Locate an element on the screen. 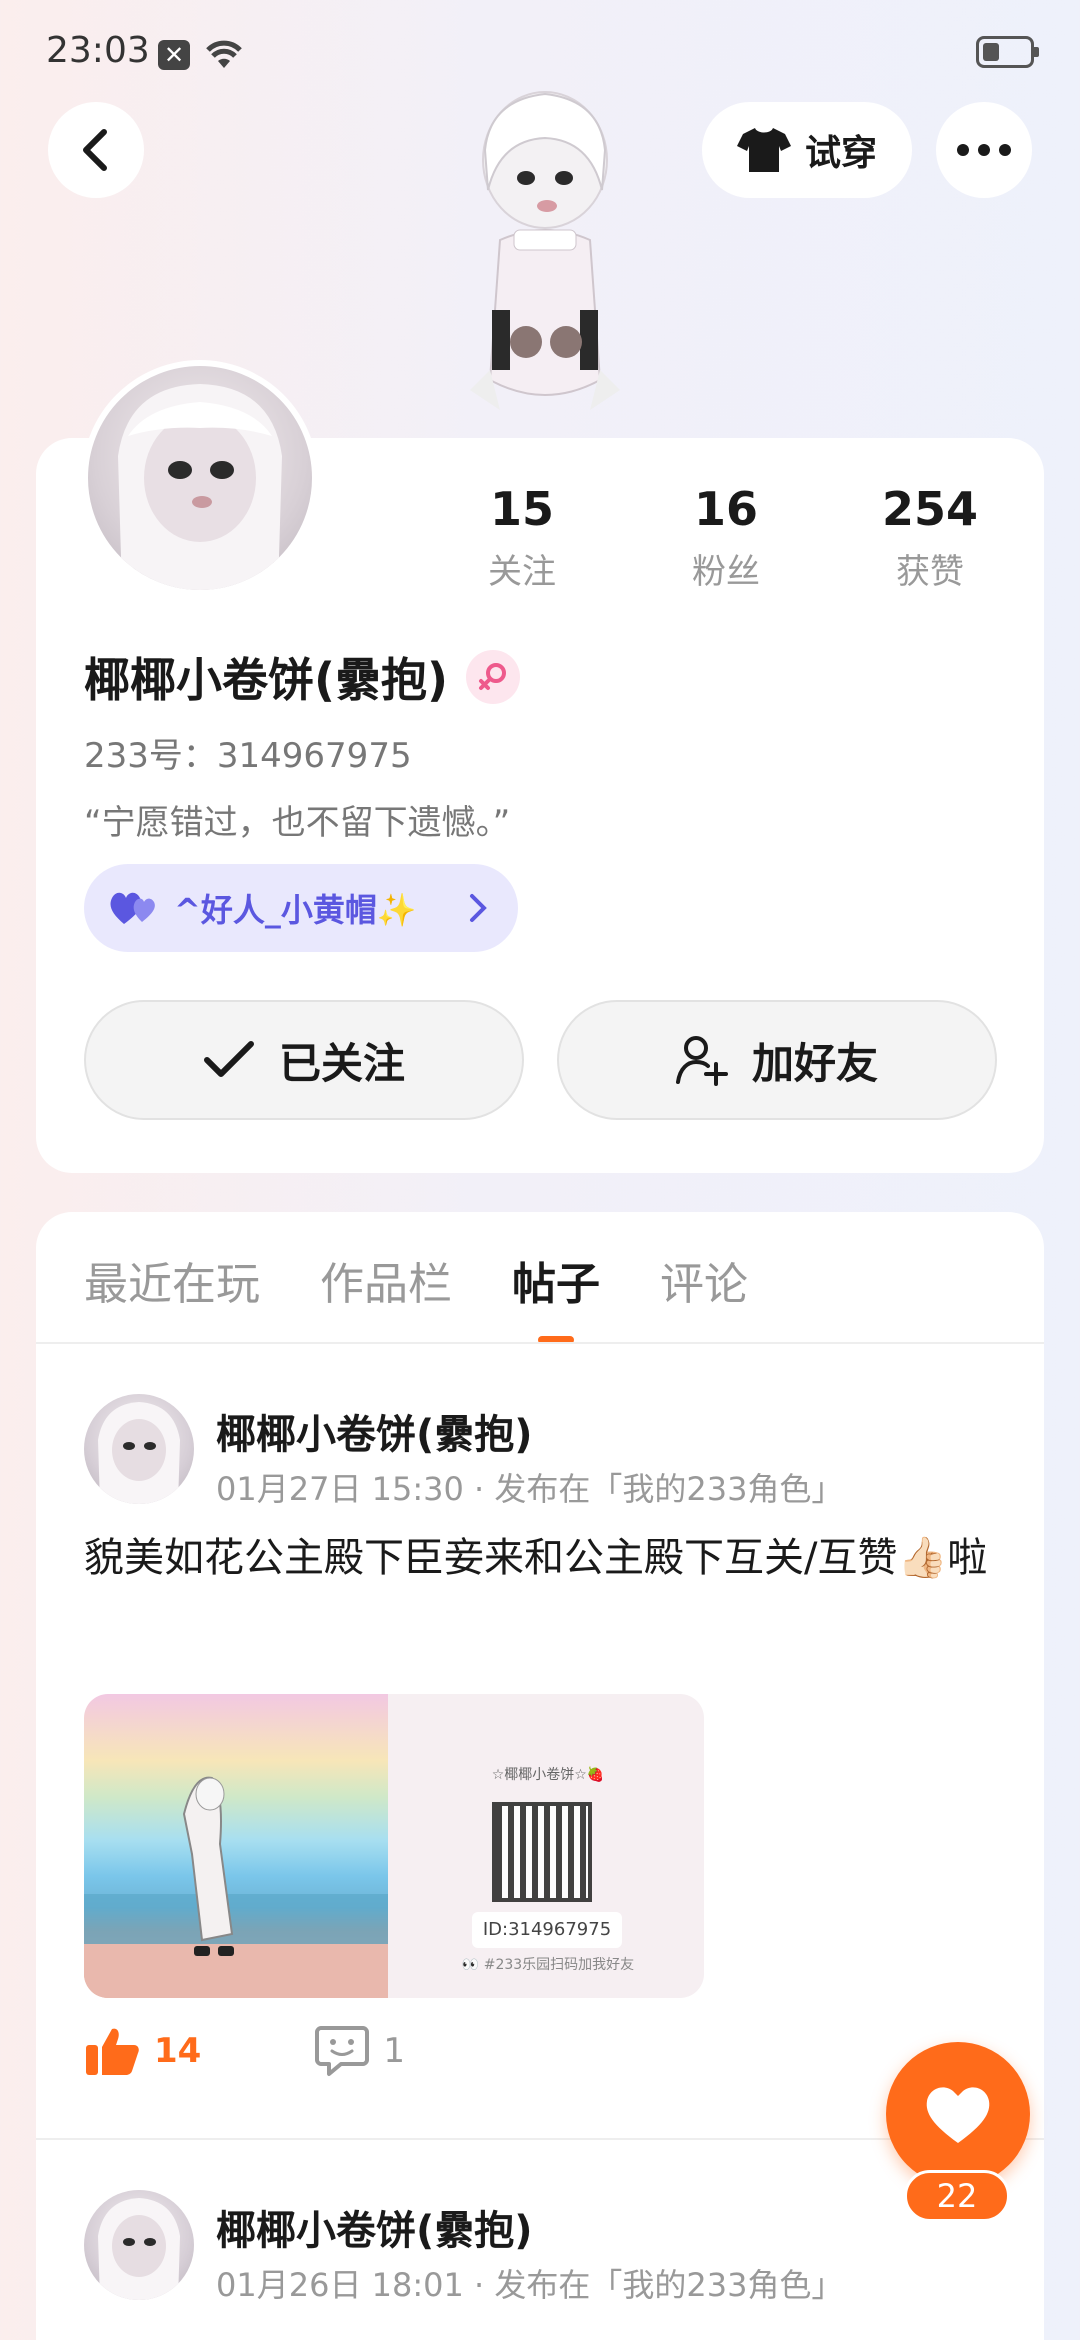 The image size is (1080, 2340). add-friend-button: 加好友 is located at coordinates (777, 1060).